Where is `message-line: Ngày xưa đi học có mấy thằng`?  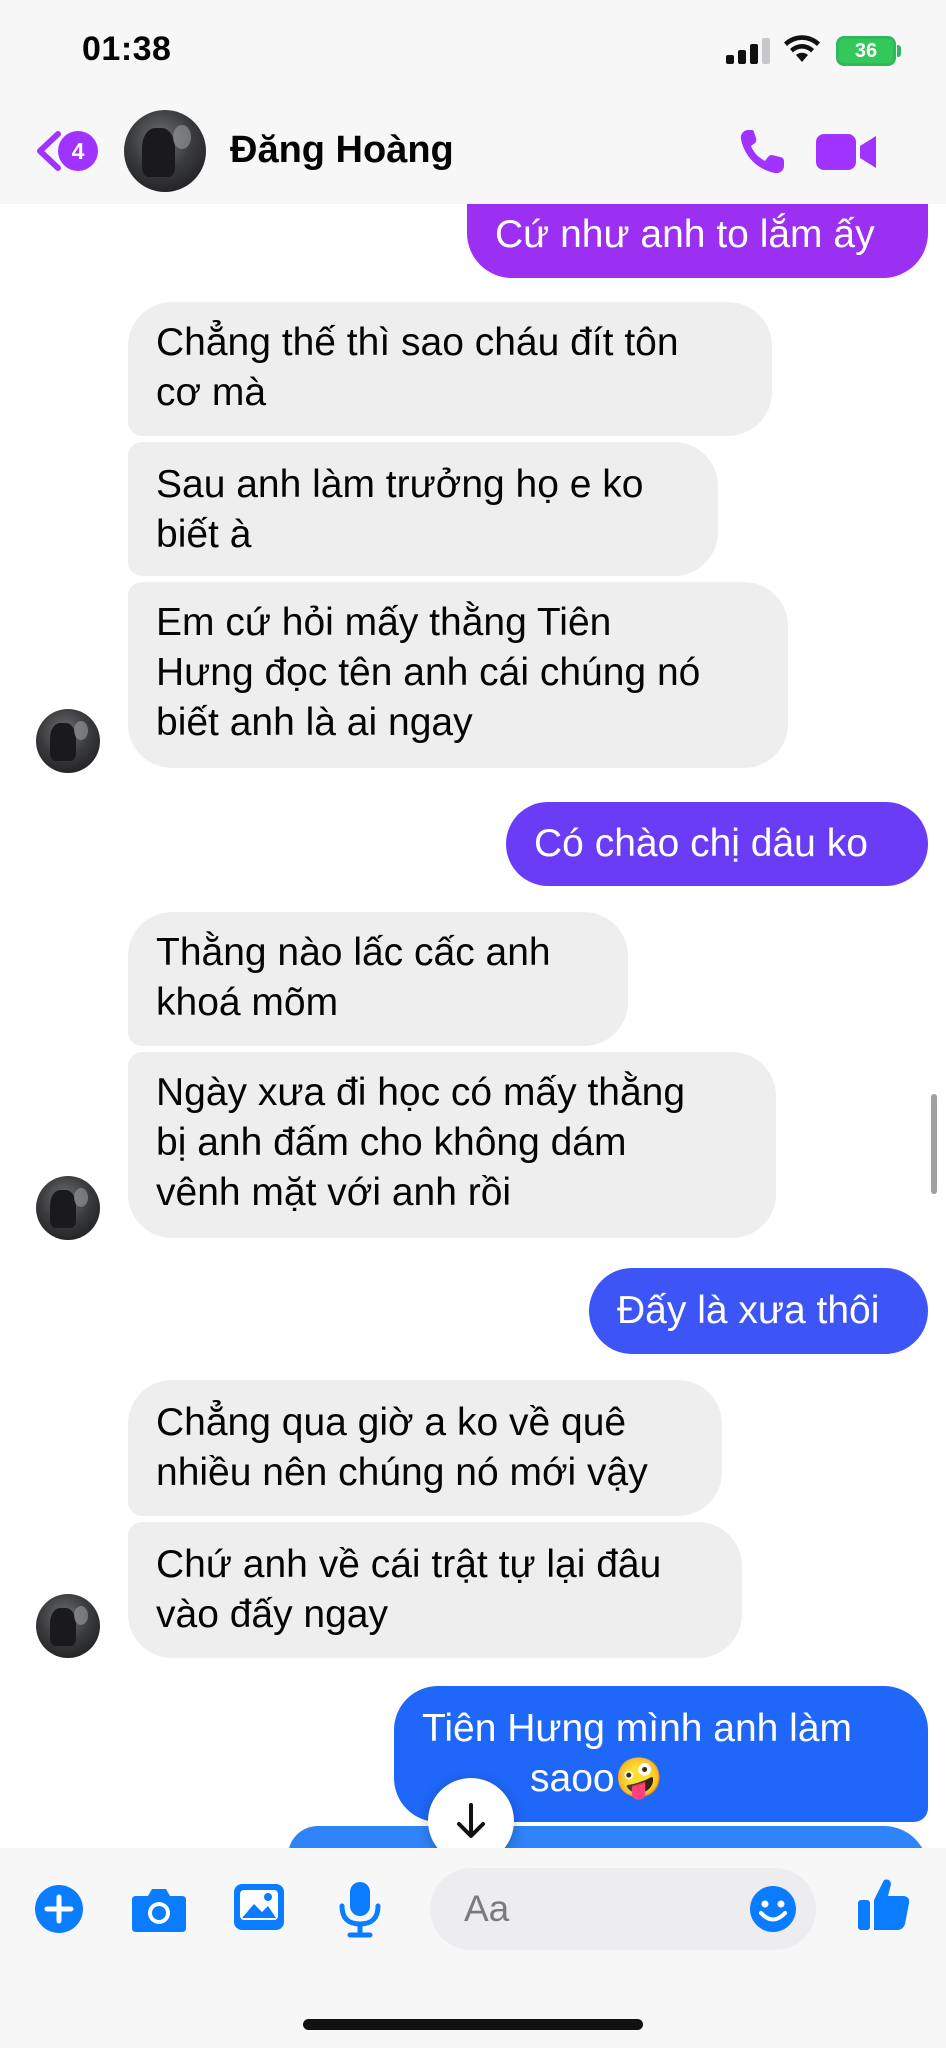 message-line: Ngày xưa đi học có mấy thằng is located at coordinates (421, 1092).